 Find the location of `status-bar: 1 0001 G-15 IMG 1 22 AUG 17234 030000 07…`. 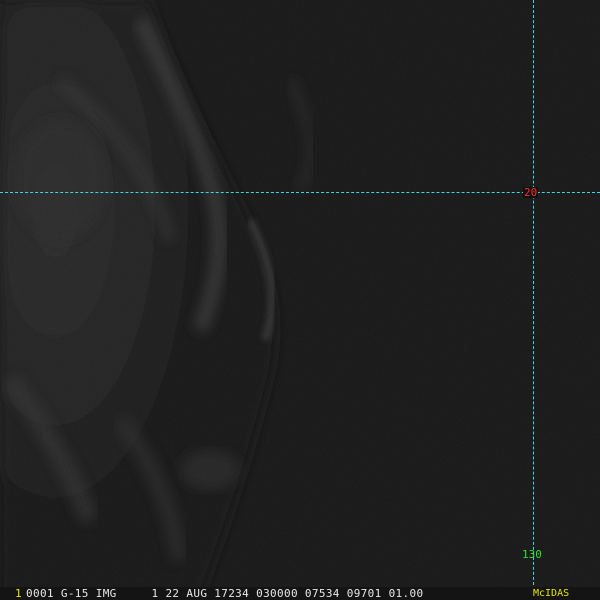

status-bar: 1 0001 G-15 IMG 1 22 AUG 17234 030000 07… is located at coordinates (300, 593).